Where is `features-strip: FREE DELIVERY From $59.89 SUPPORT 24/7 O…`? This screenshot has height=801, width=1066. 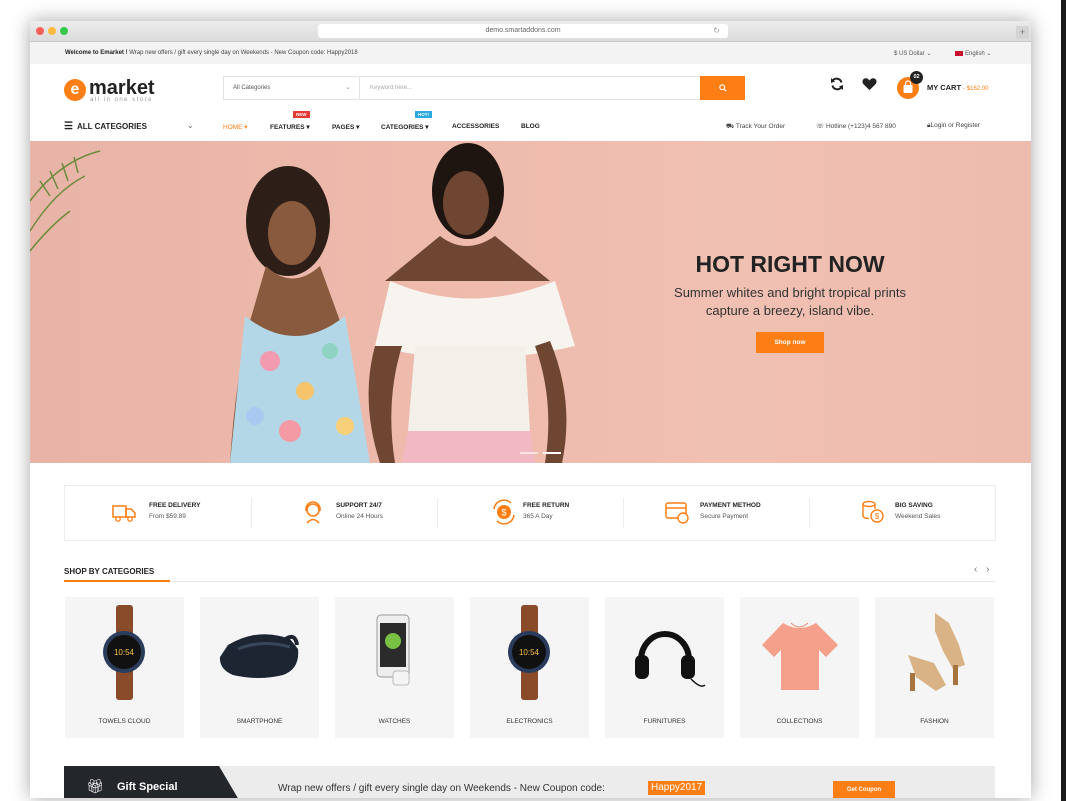 features-strip: FREE DELIVERY From $59.89 SUPPORT 24/7 O… is located at coordinates (530, 513).